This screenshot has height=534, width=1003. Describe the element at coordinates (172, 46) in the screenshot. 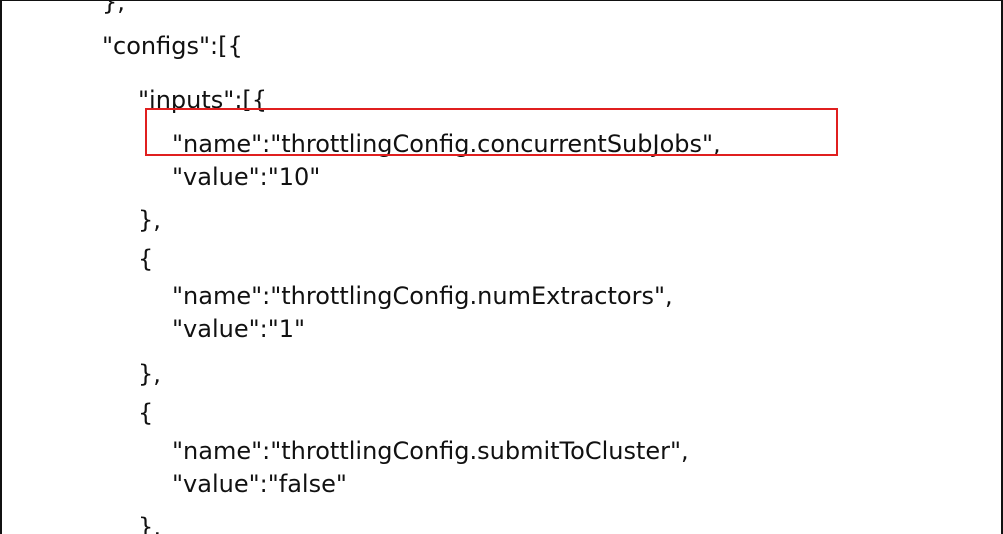

I see `code-line: "configs":[{` at that location.